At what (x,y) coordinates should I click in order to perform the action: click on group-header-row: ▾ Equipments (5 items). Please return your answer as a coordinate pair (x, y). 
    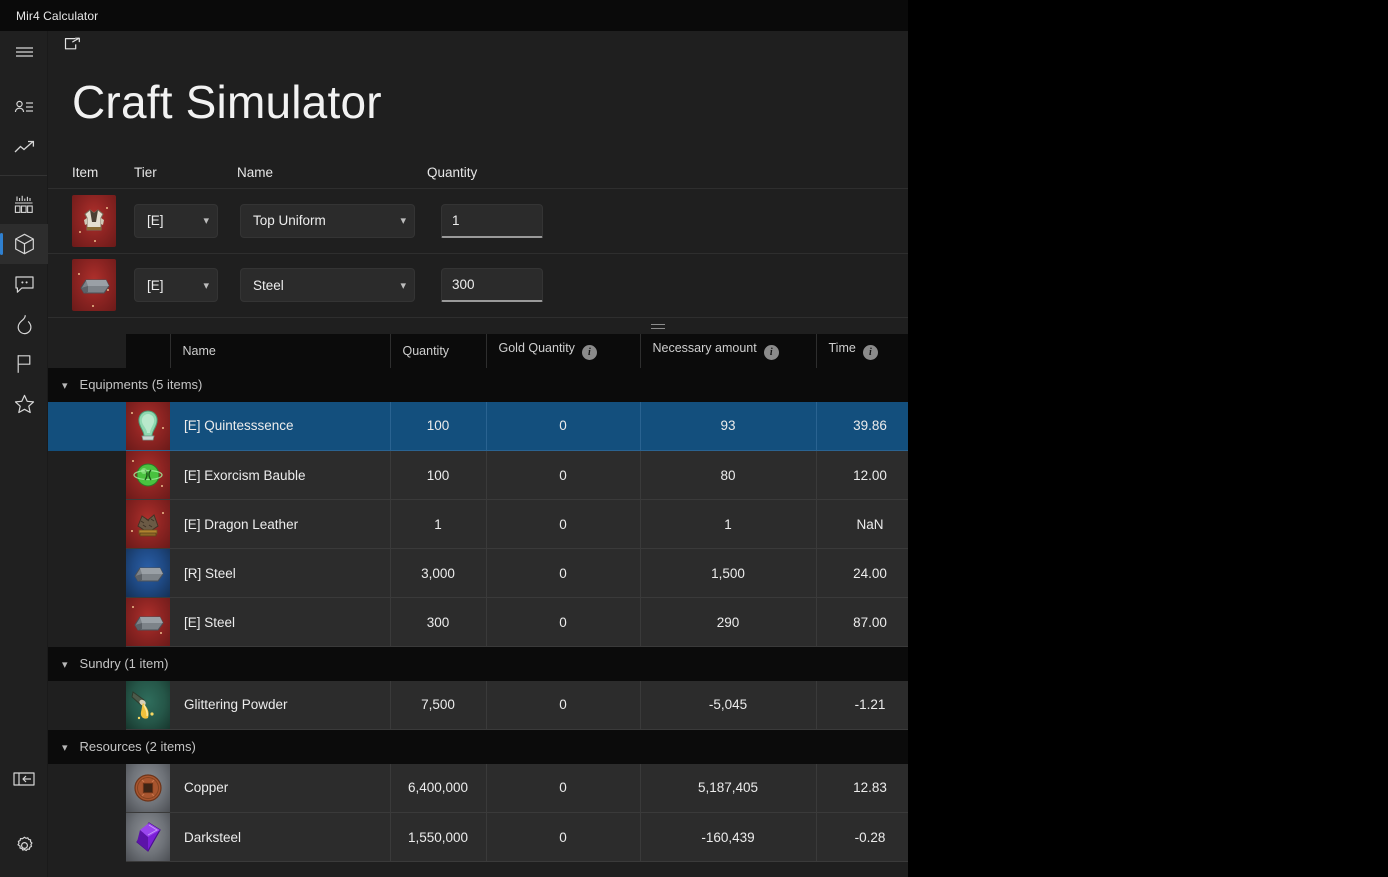
    Looking at the image, I should click on (478, 384).